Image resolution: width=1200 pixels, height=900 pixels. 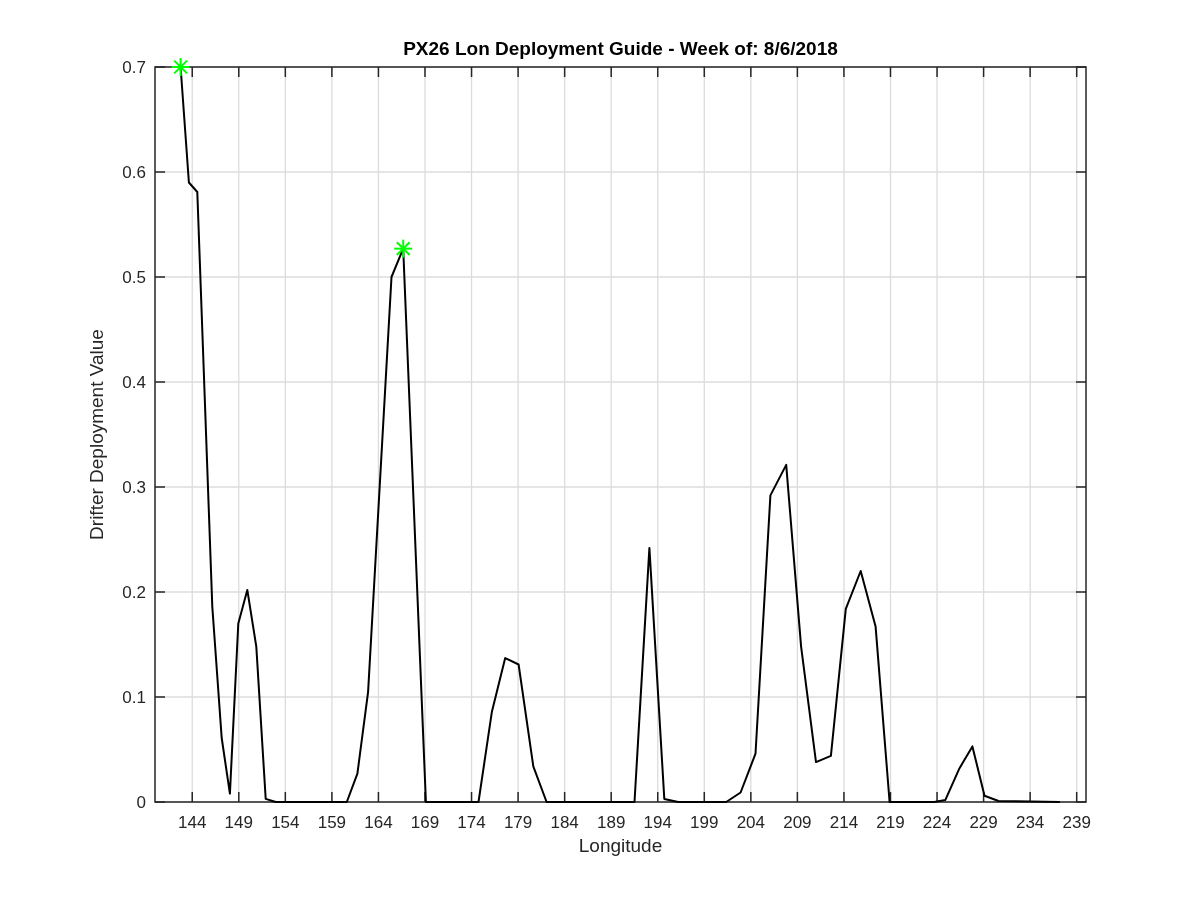 What do you see at coordinates (1076, 822) in the screenshot?
I see `x-tick-label: 239` at bounding box center [1076, 822].